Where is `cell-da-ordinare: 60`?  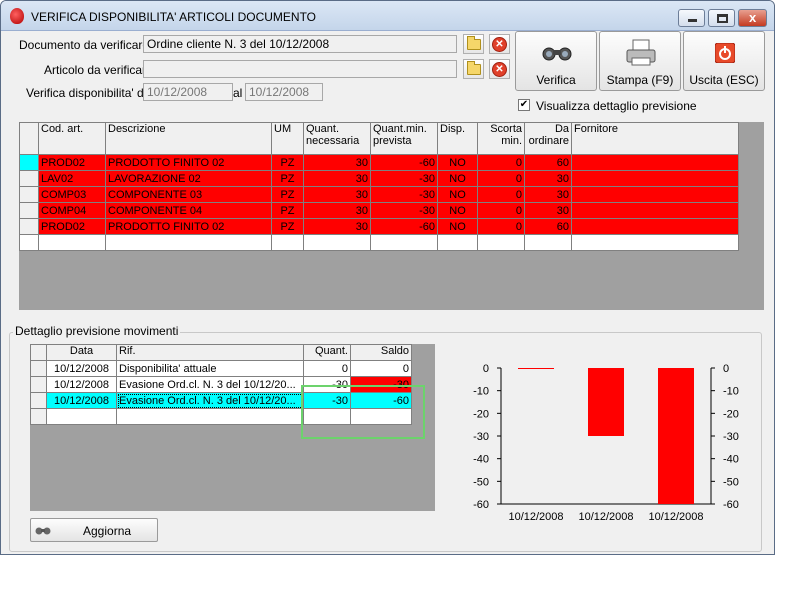
cell-da-ordinare: 60 is located at coordinates (548, 226).